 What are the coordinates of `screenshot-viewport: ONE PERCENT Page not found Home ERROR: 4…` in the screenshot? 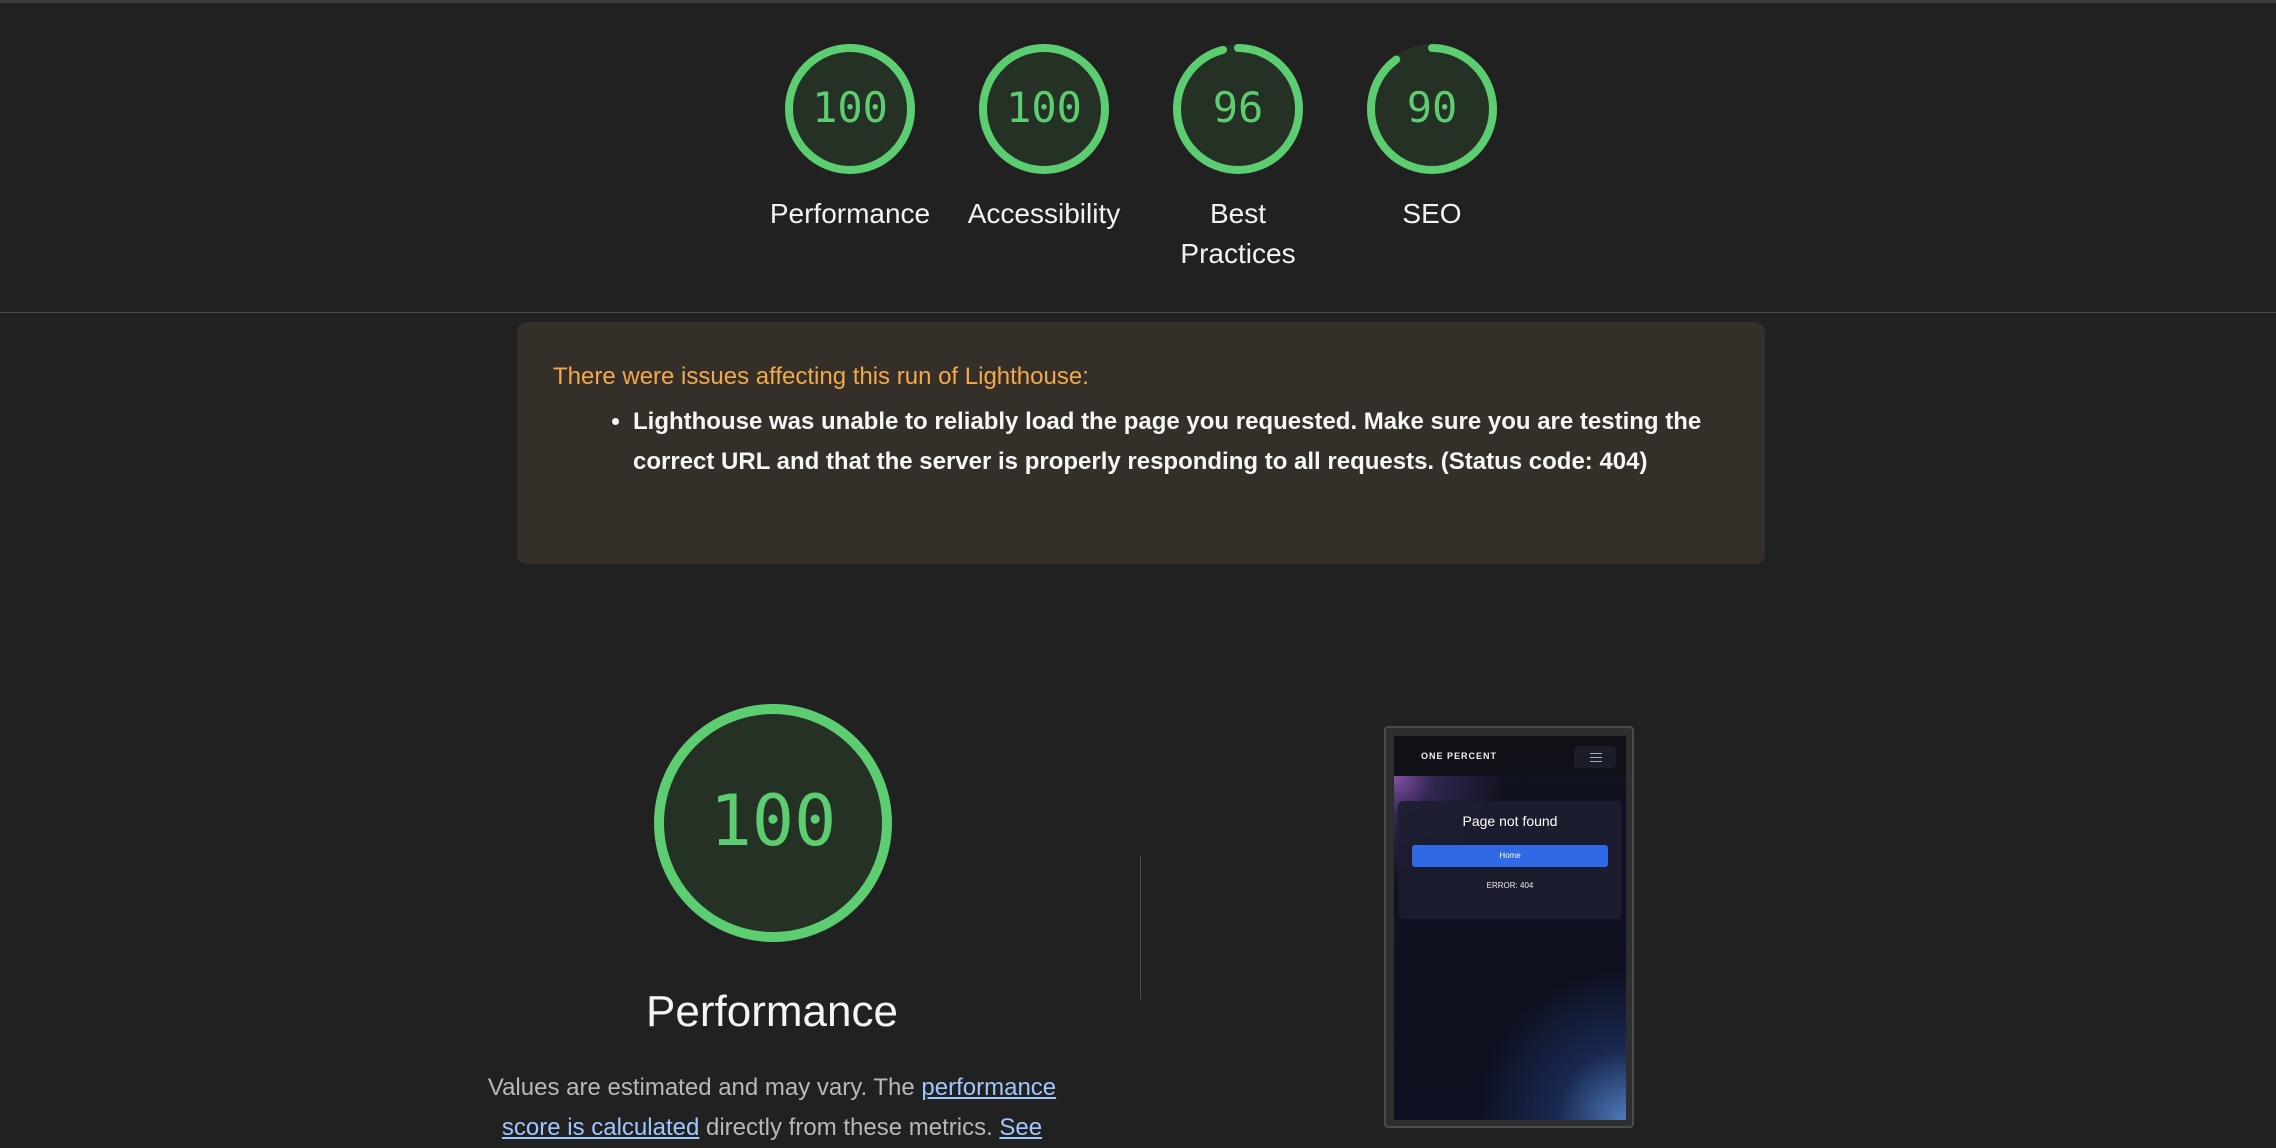 It's located at (1510, 928).